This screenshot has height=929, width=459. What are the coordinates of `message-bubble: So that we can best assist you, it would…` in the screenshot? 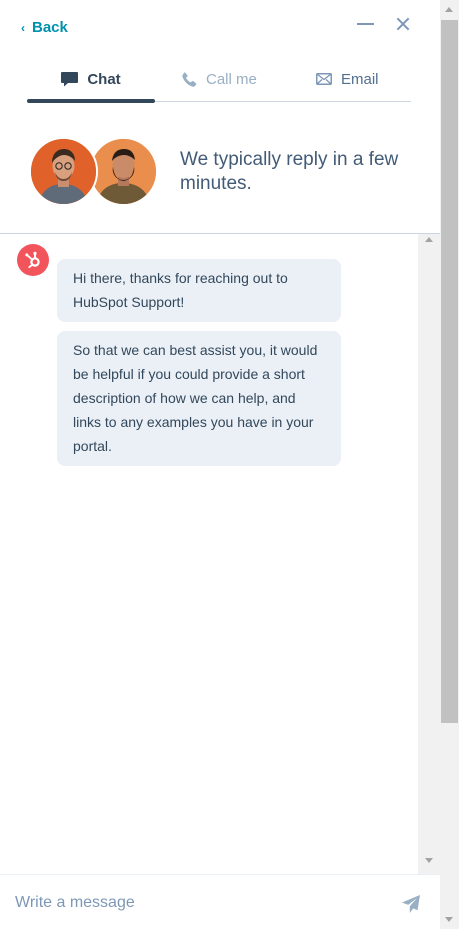 It's located at (199, 398).